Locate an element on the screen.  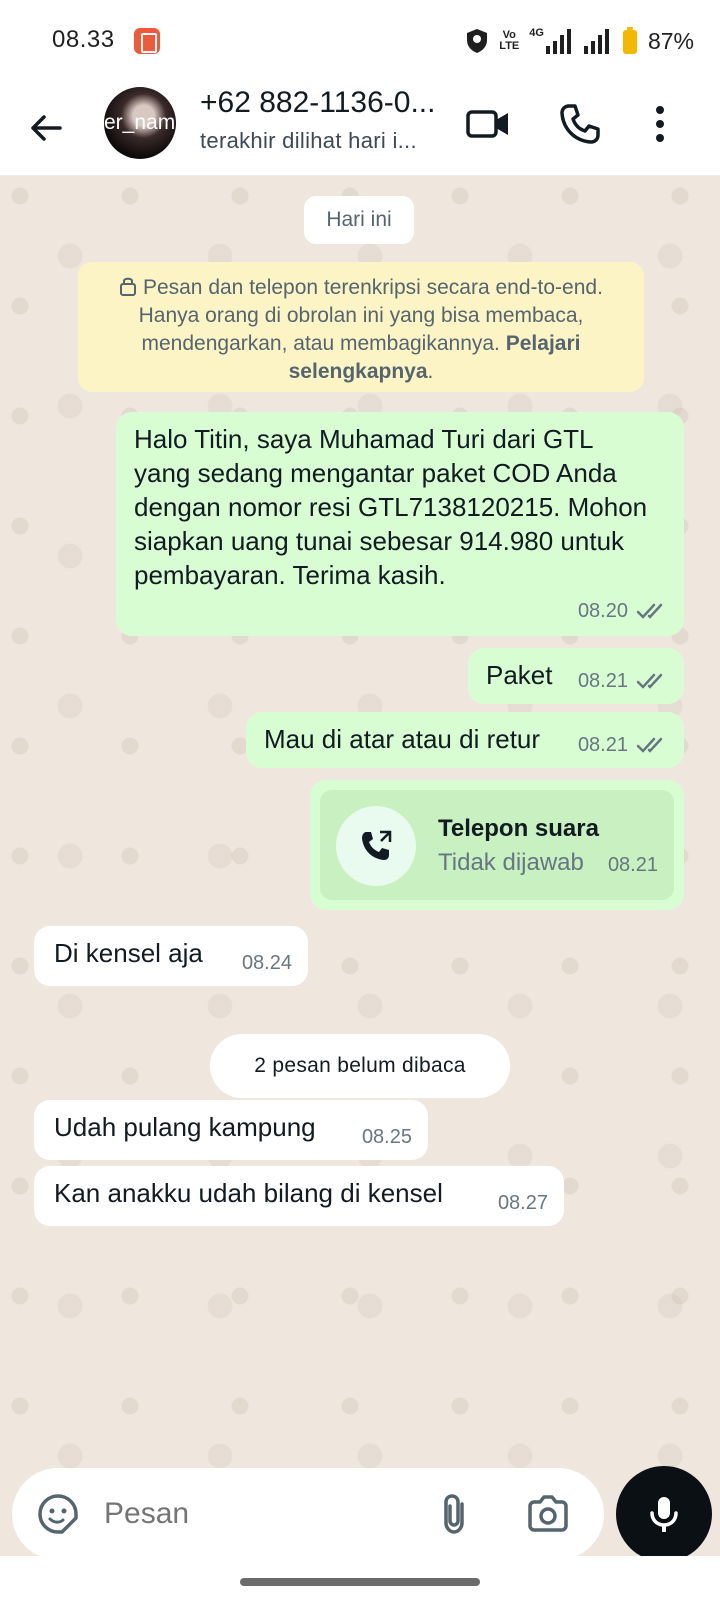
message-bubble-incoming: Kan anakku udah bilang di kensel 08.27 is located at coordinates (299, 1196).